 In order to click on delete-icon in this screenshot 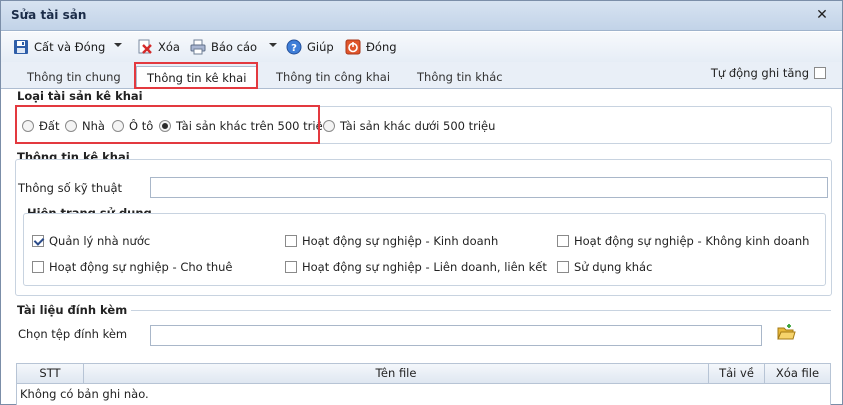, I will do `click(145, 47)`.